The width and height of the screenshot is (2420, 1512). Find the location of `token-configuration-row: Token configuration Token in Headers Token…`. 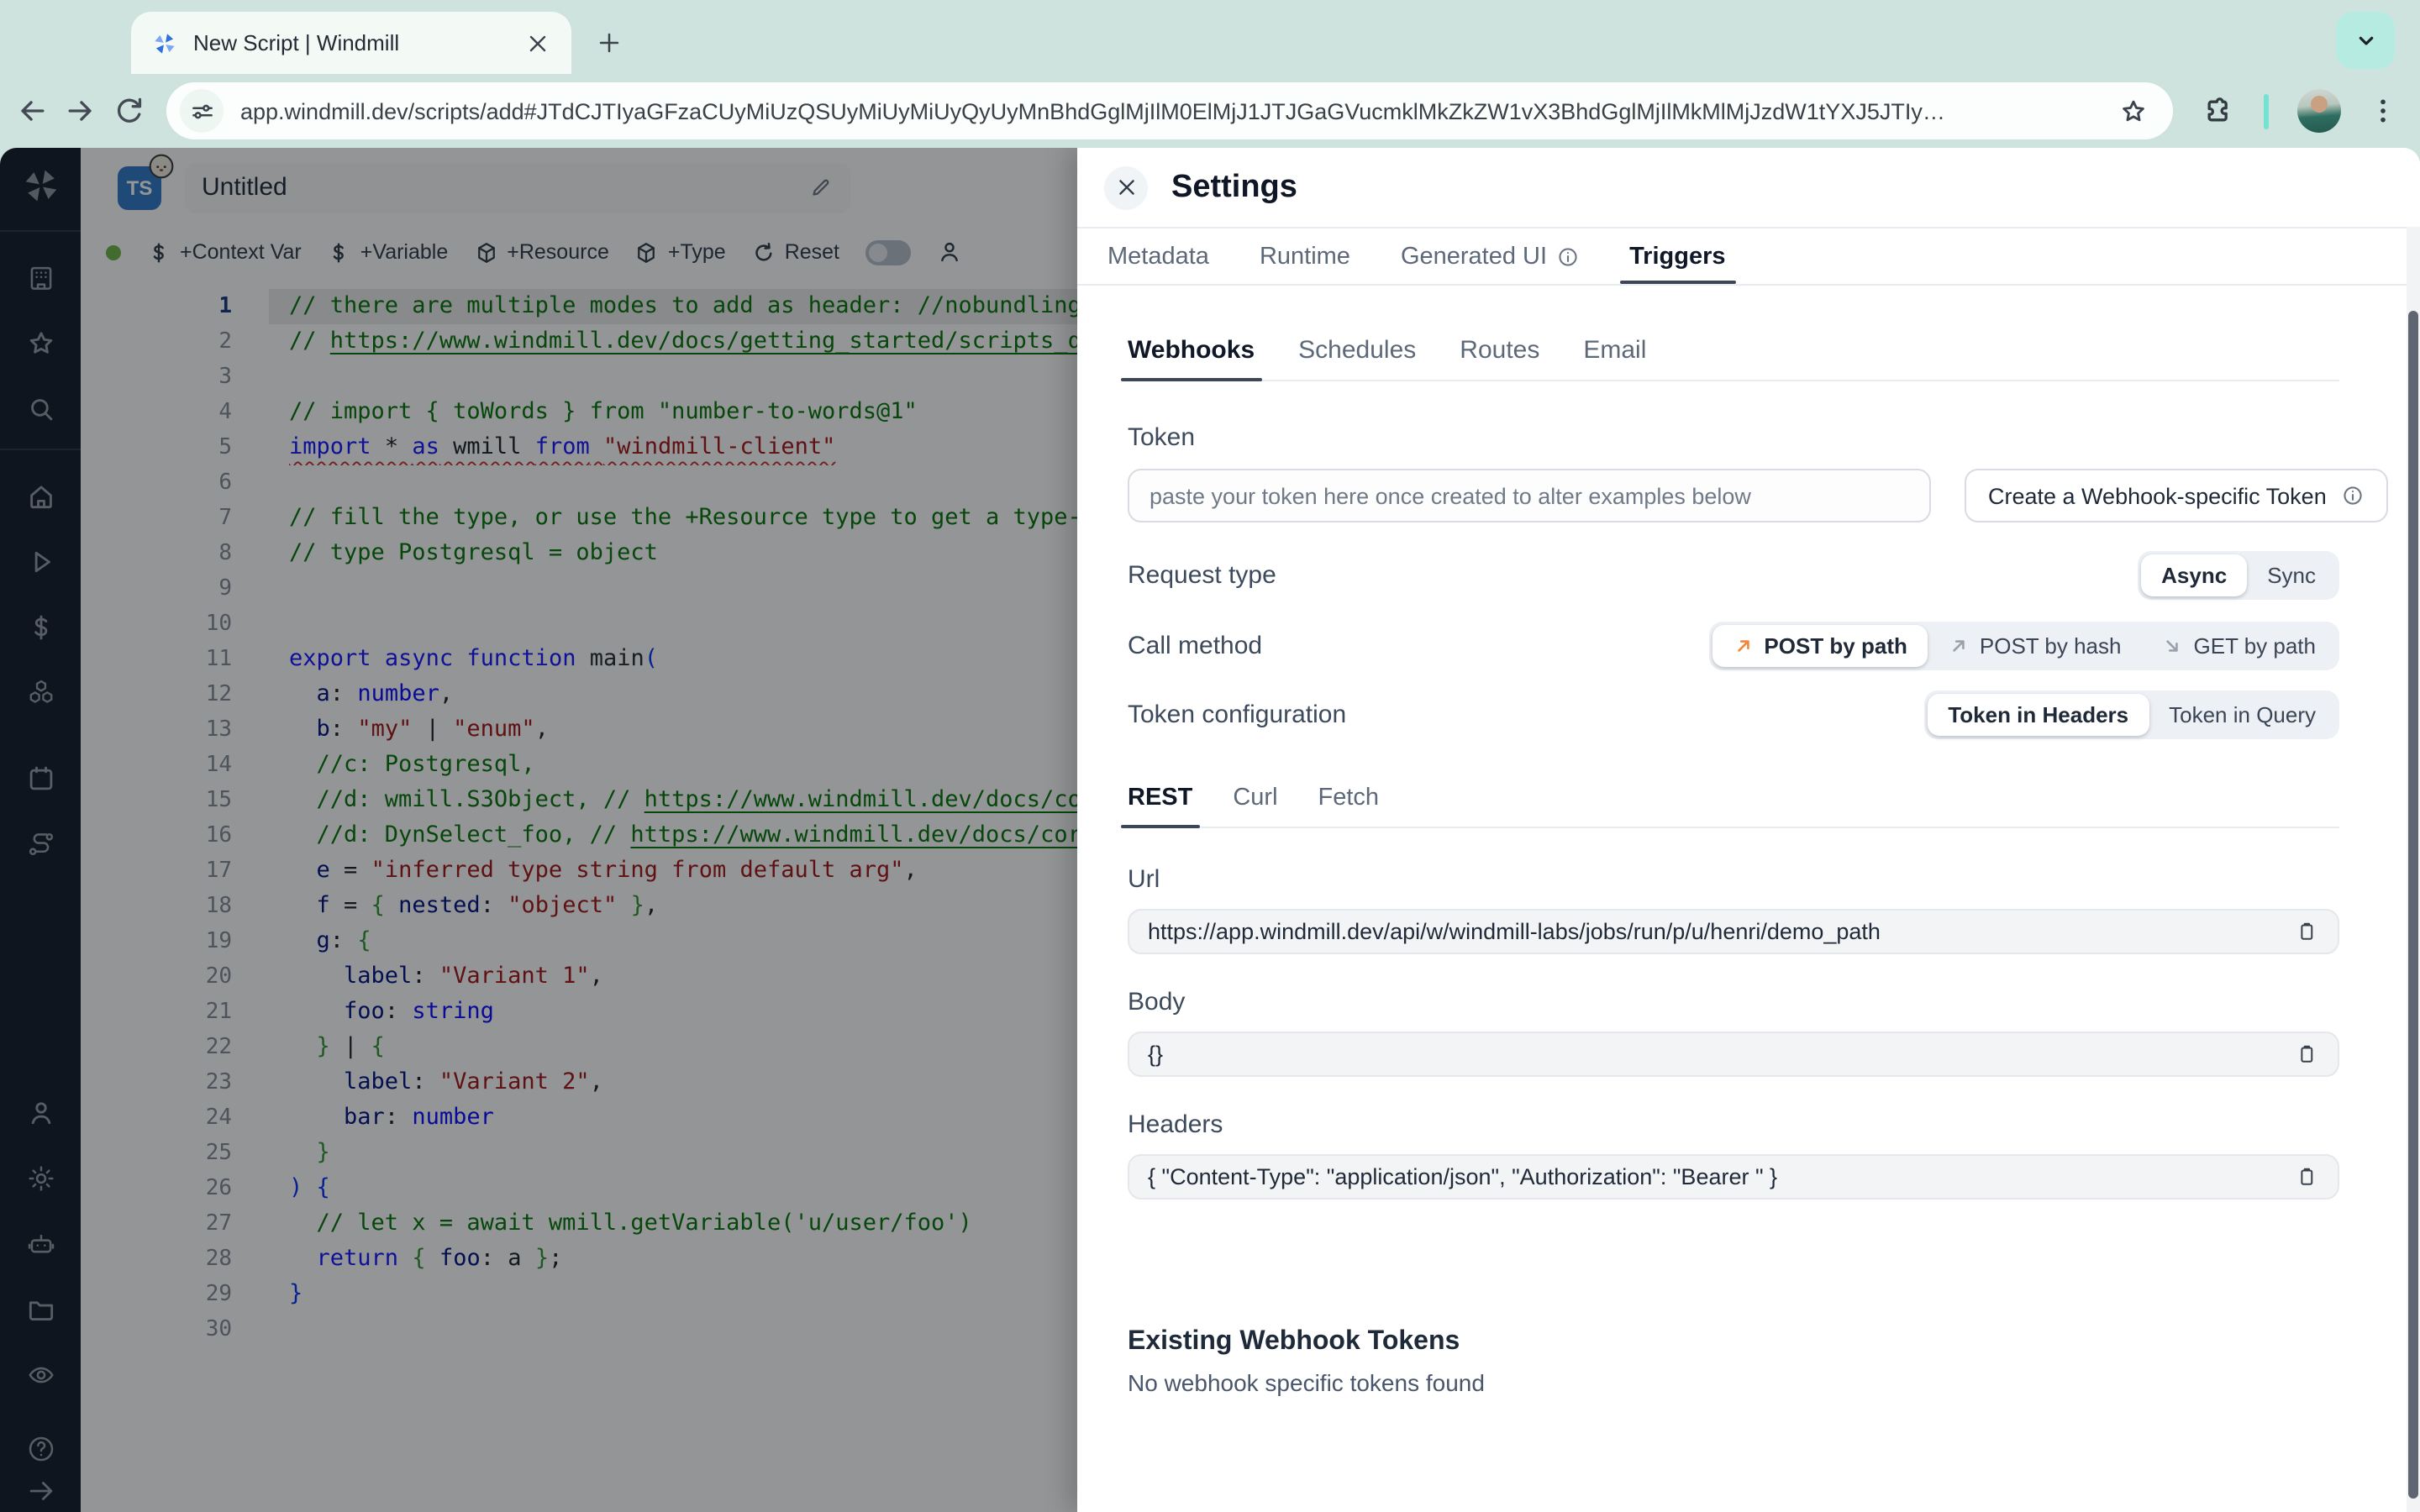

token-configuration-row: Token configuration Token in Headers Token… is located at coordinates (1734, 714).